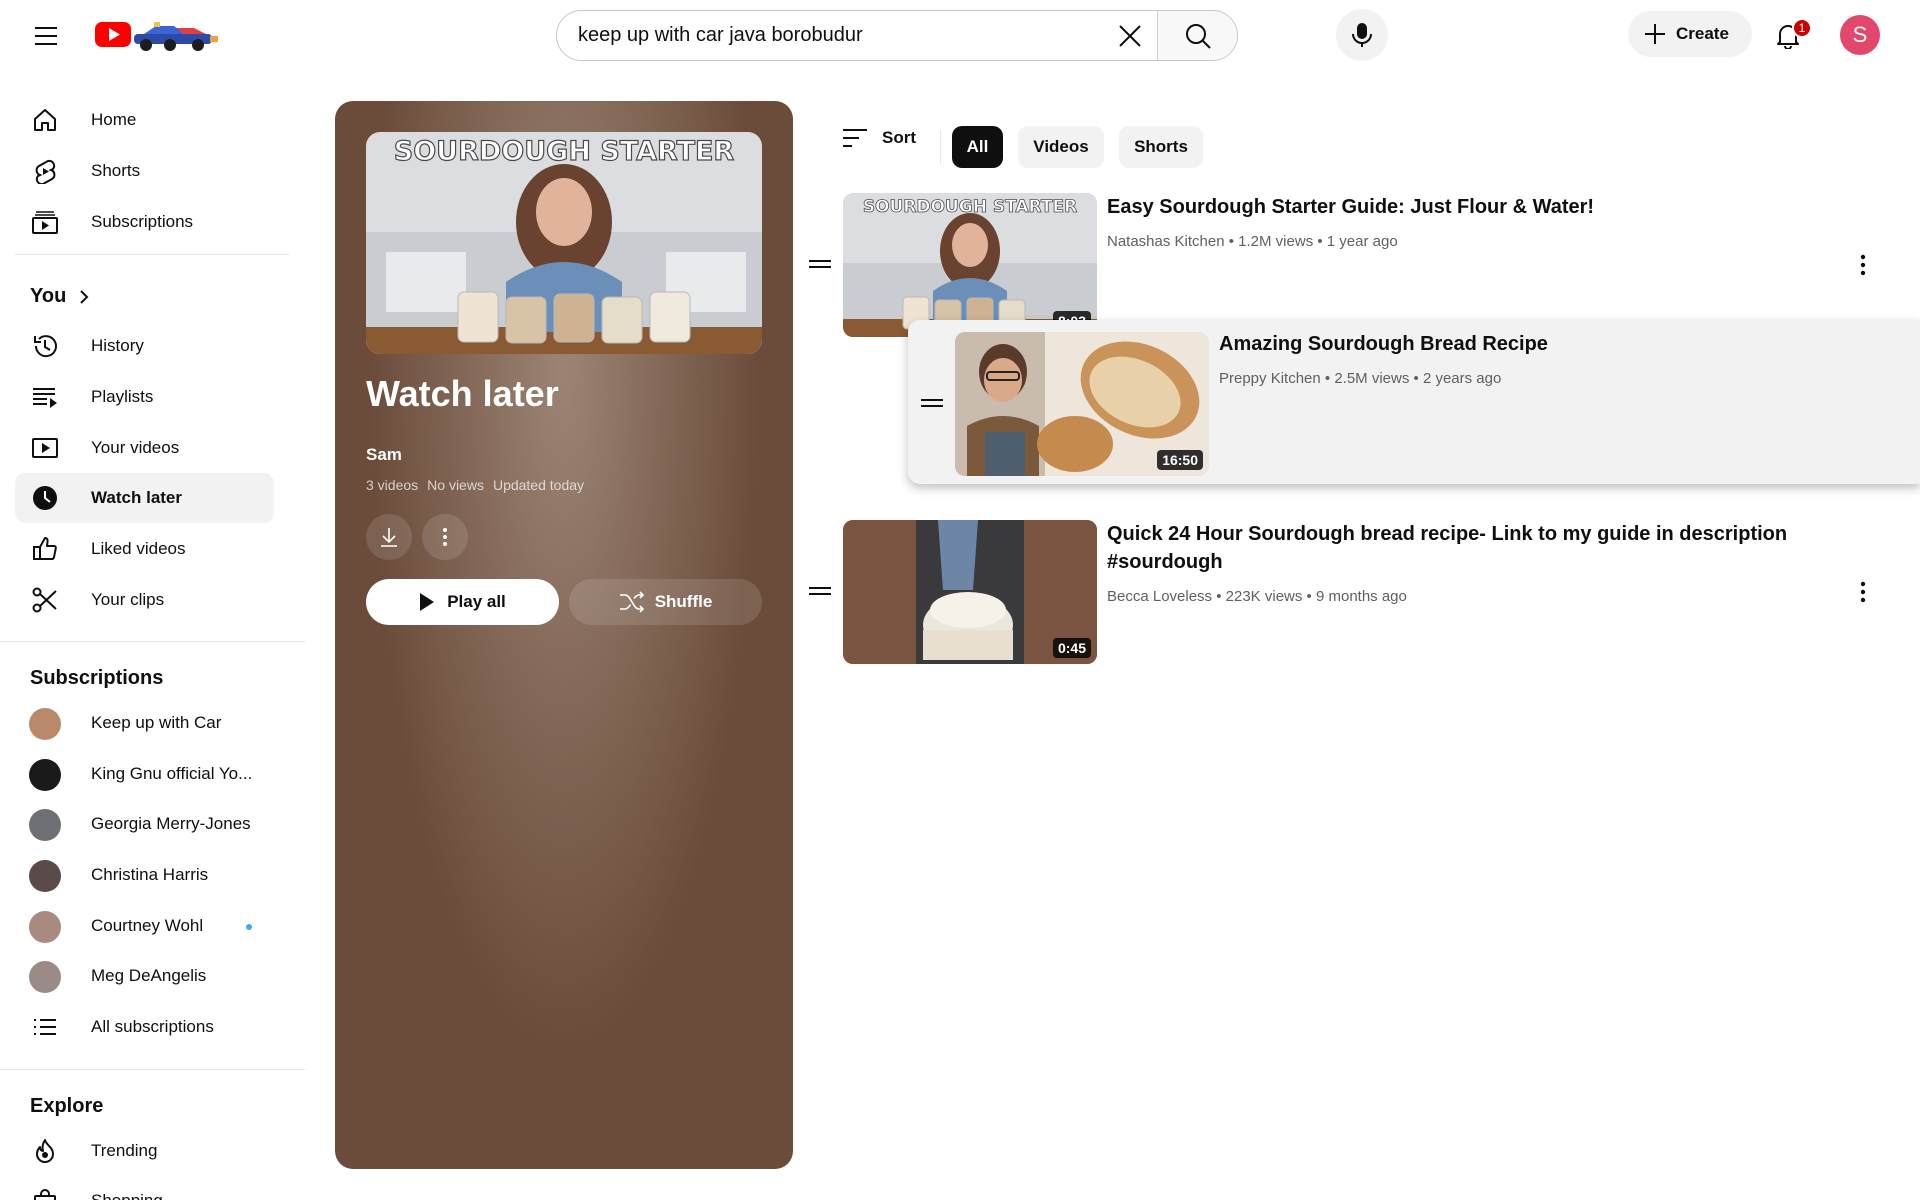  Describe the element at coordinates (384, 455) in the screenshot. I see `playlist-owner: Sam` at that location.